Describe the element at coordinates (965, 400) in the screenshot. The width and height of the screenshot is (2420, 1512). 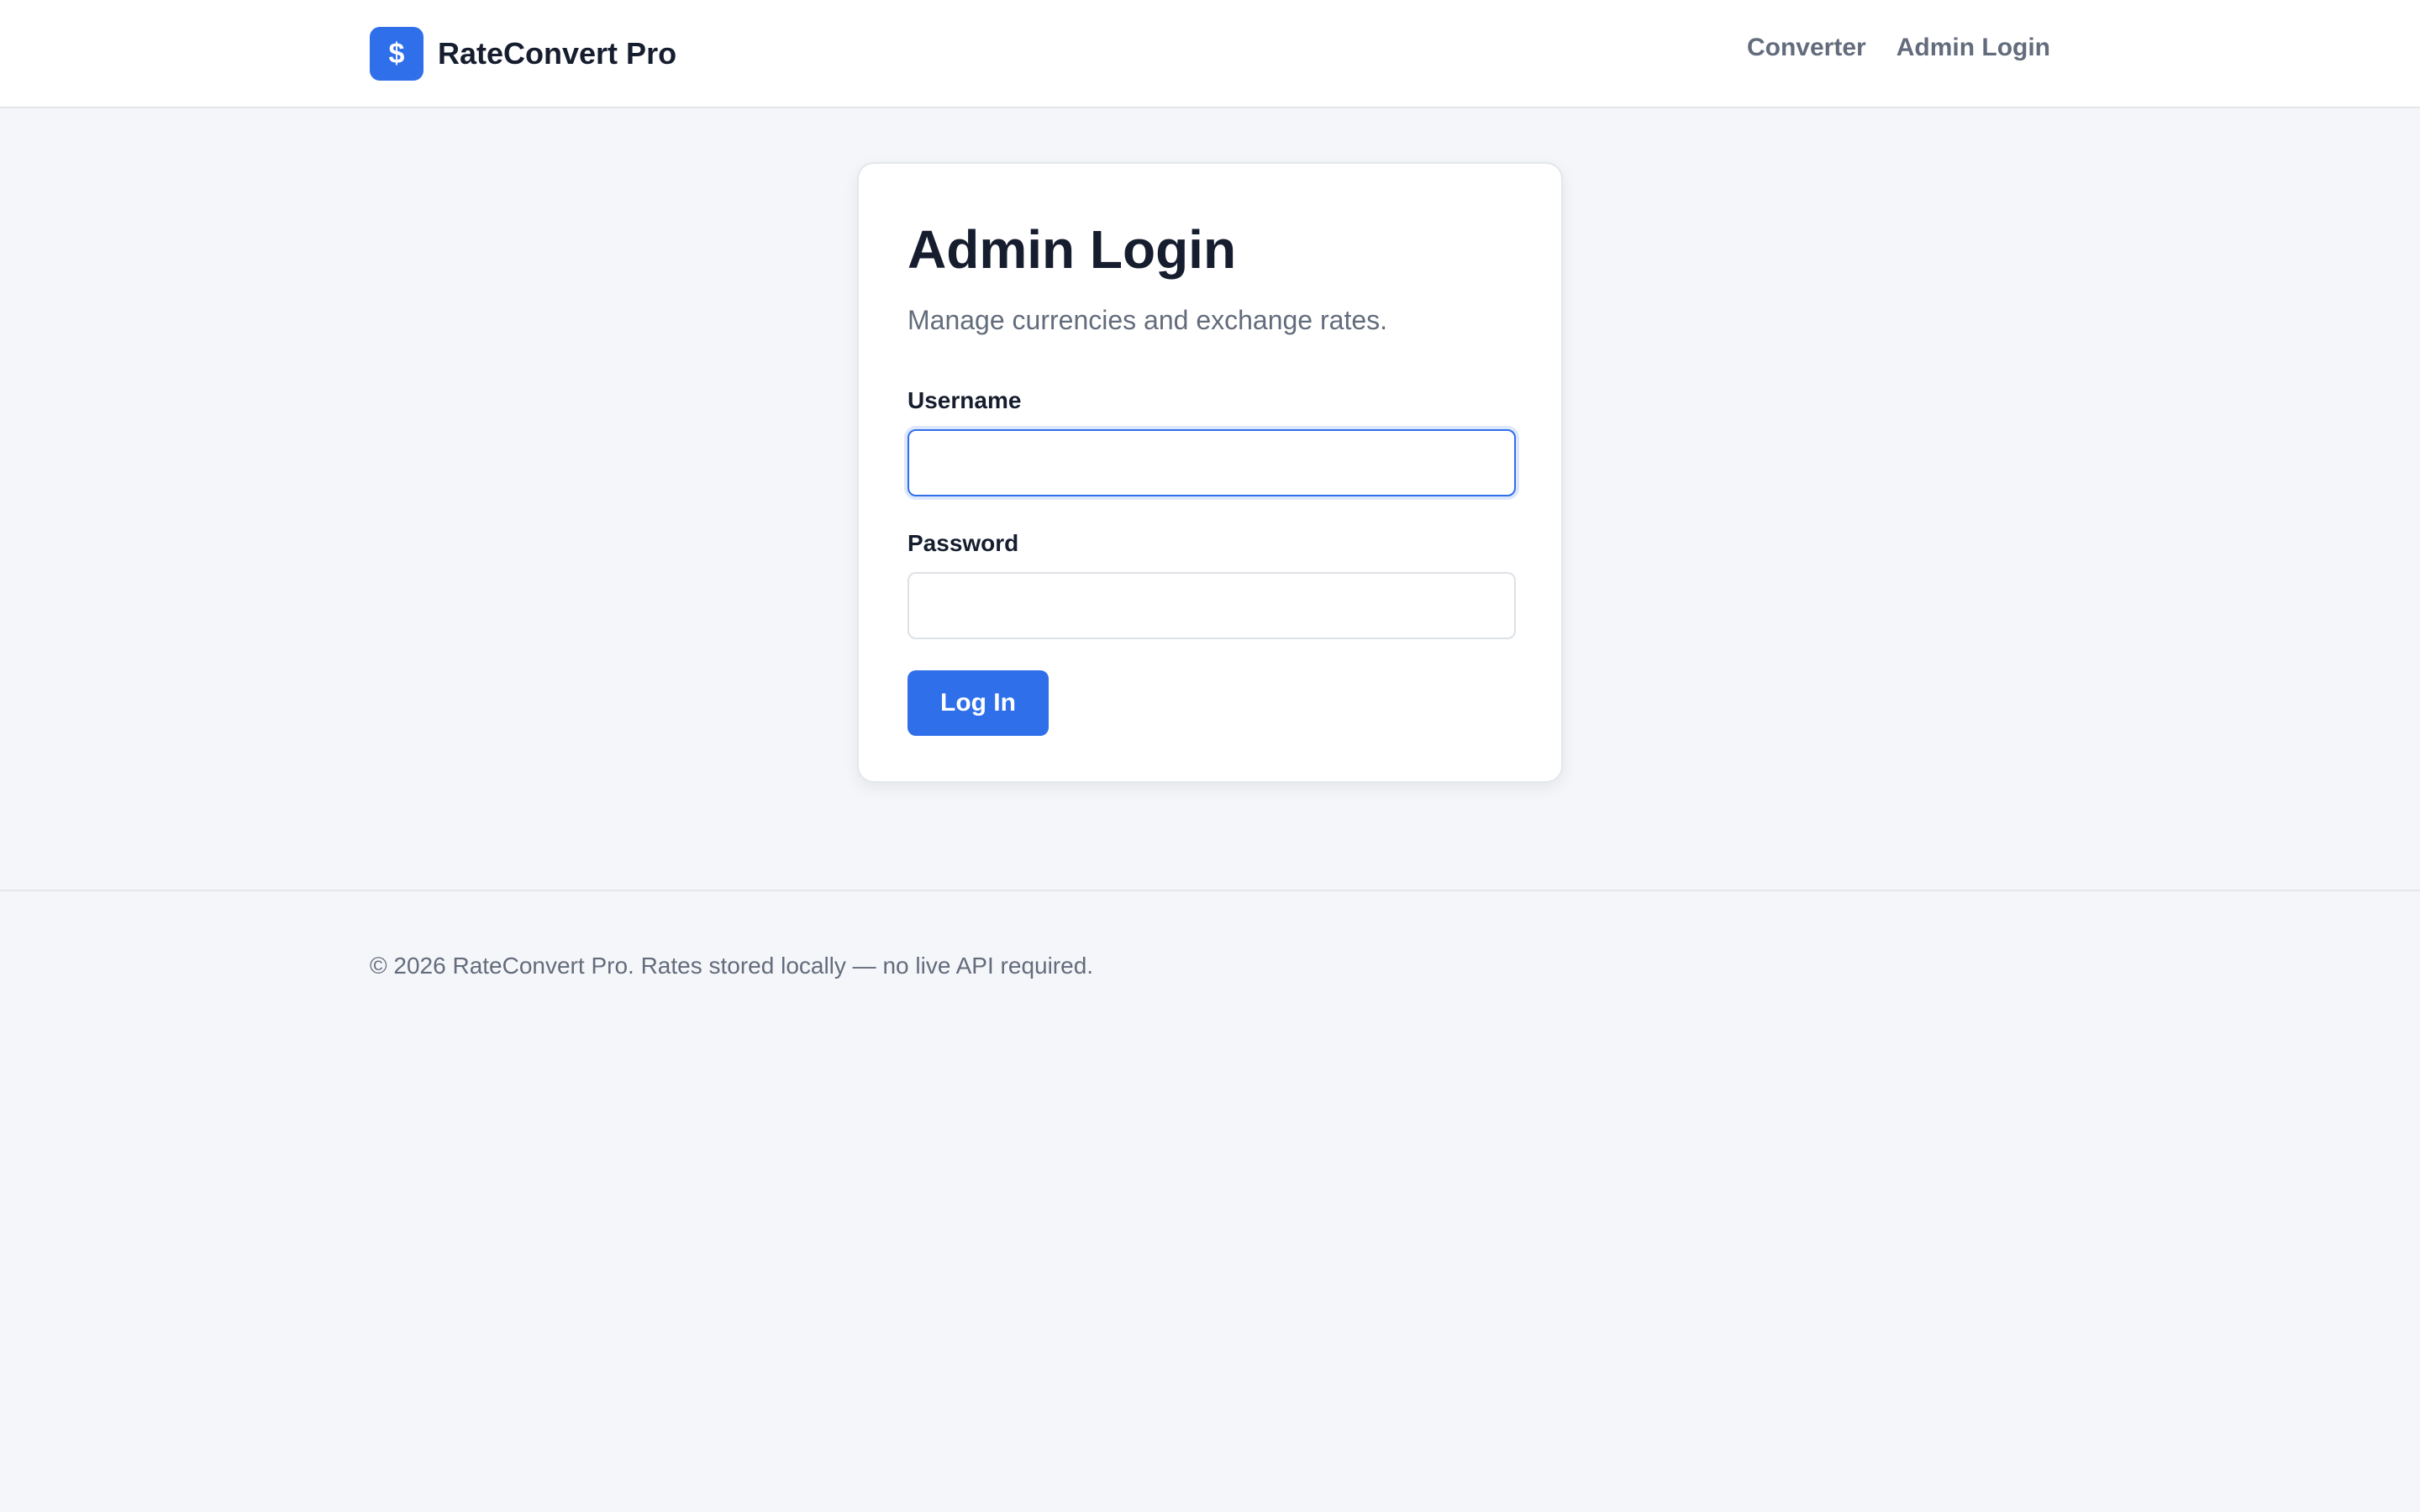
I see `username-label: Username` at that location.